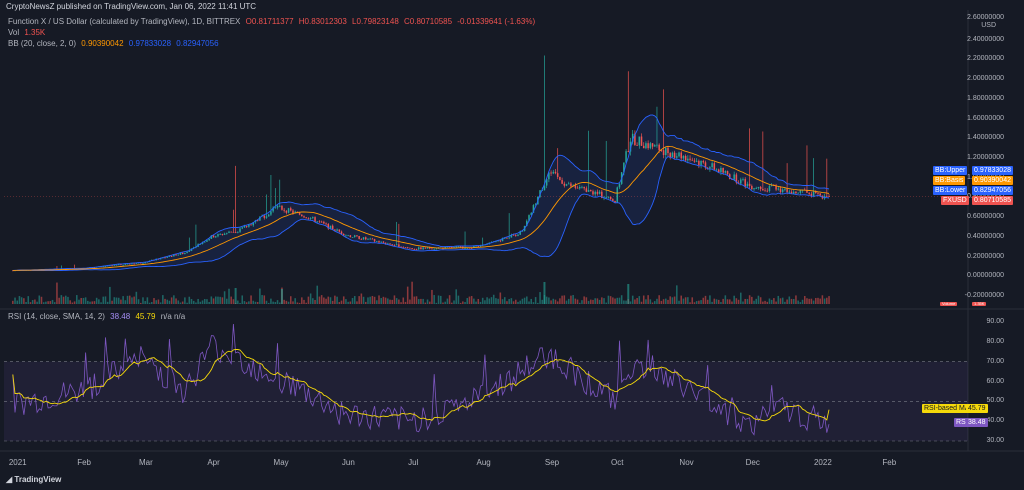 Image resolution: width=1024 pixels, height=490 pixels. I want to click on rsi-tick: 60.00, so click(995, 381).